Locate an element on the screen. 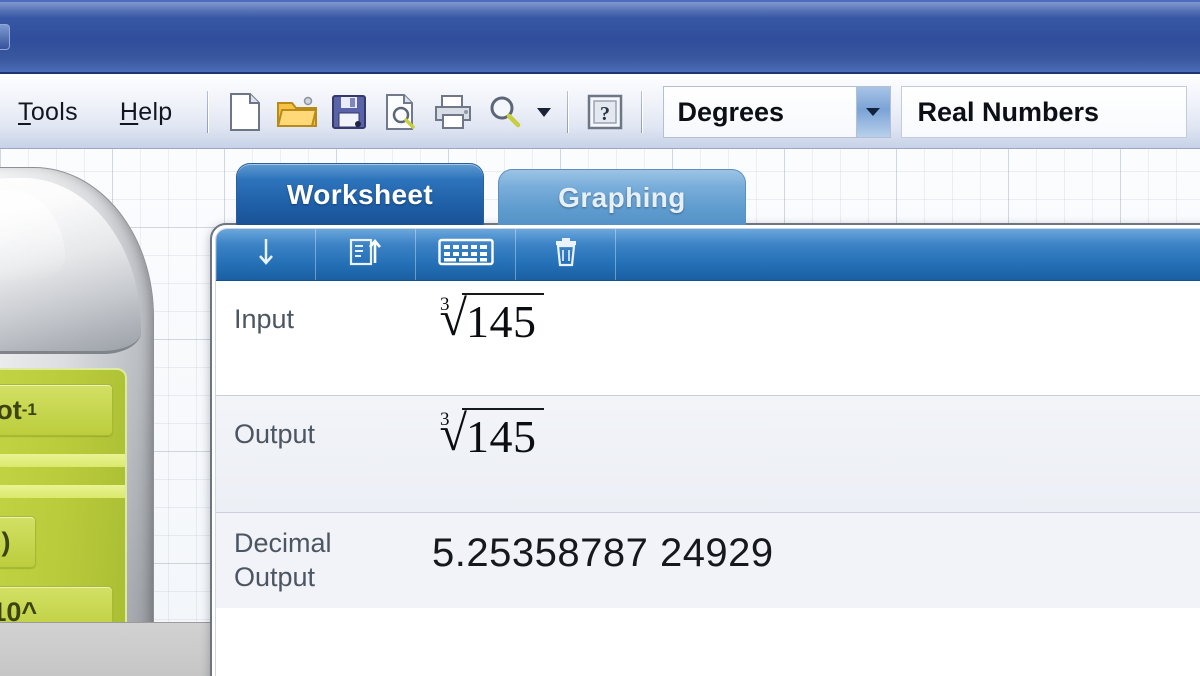  tab-graphing: Graphing is located at coordinates (622, 197).